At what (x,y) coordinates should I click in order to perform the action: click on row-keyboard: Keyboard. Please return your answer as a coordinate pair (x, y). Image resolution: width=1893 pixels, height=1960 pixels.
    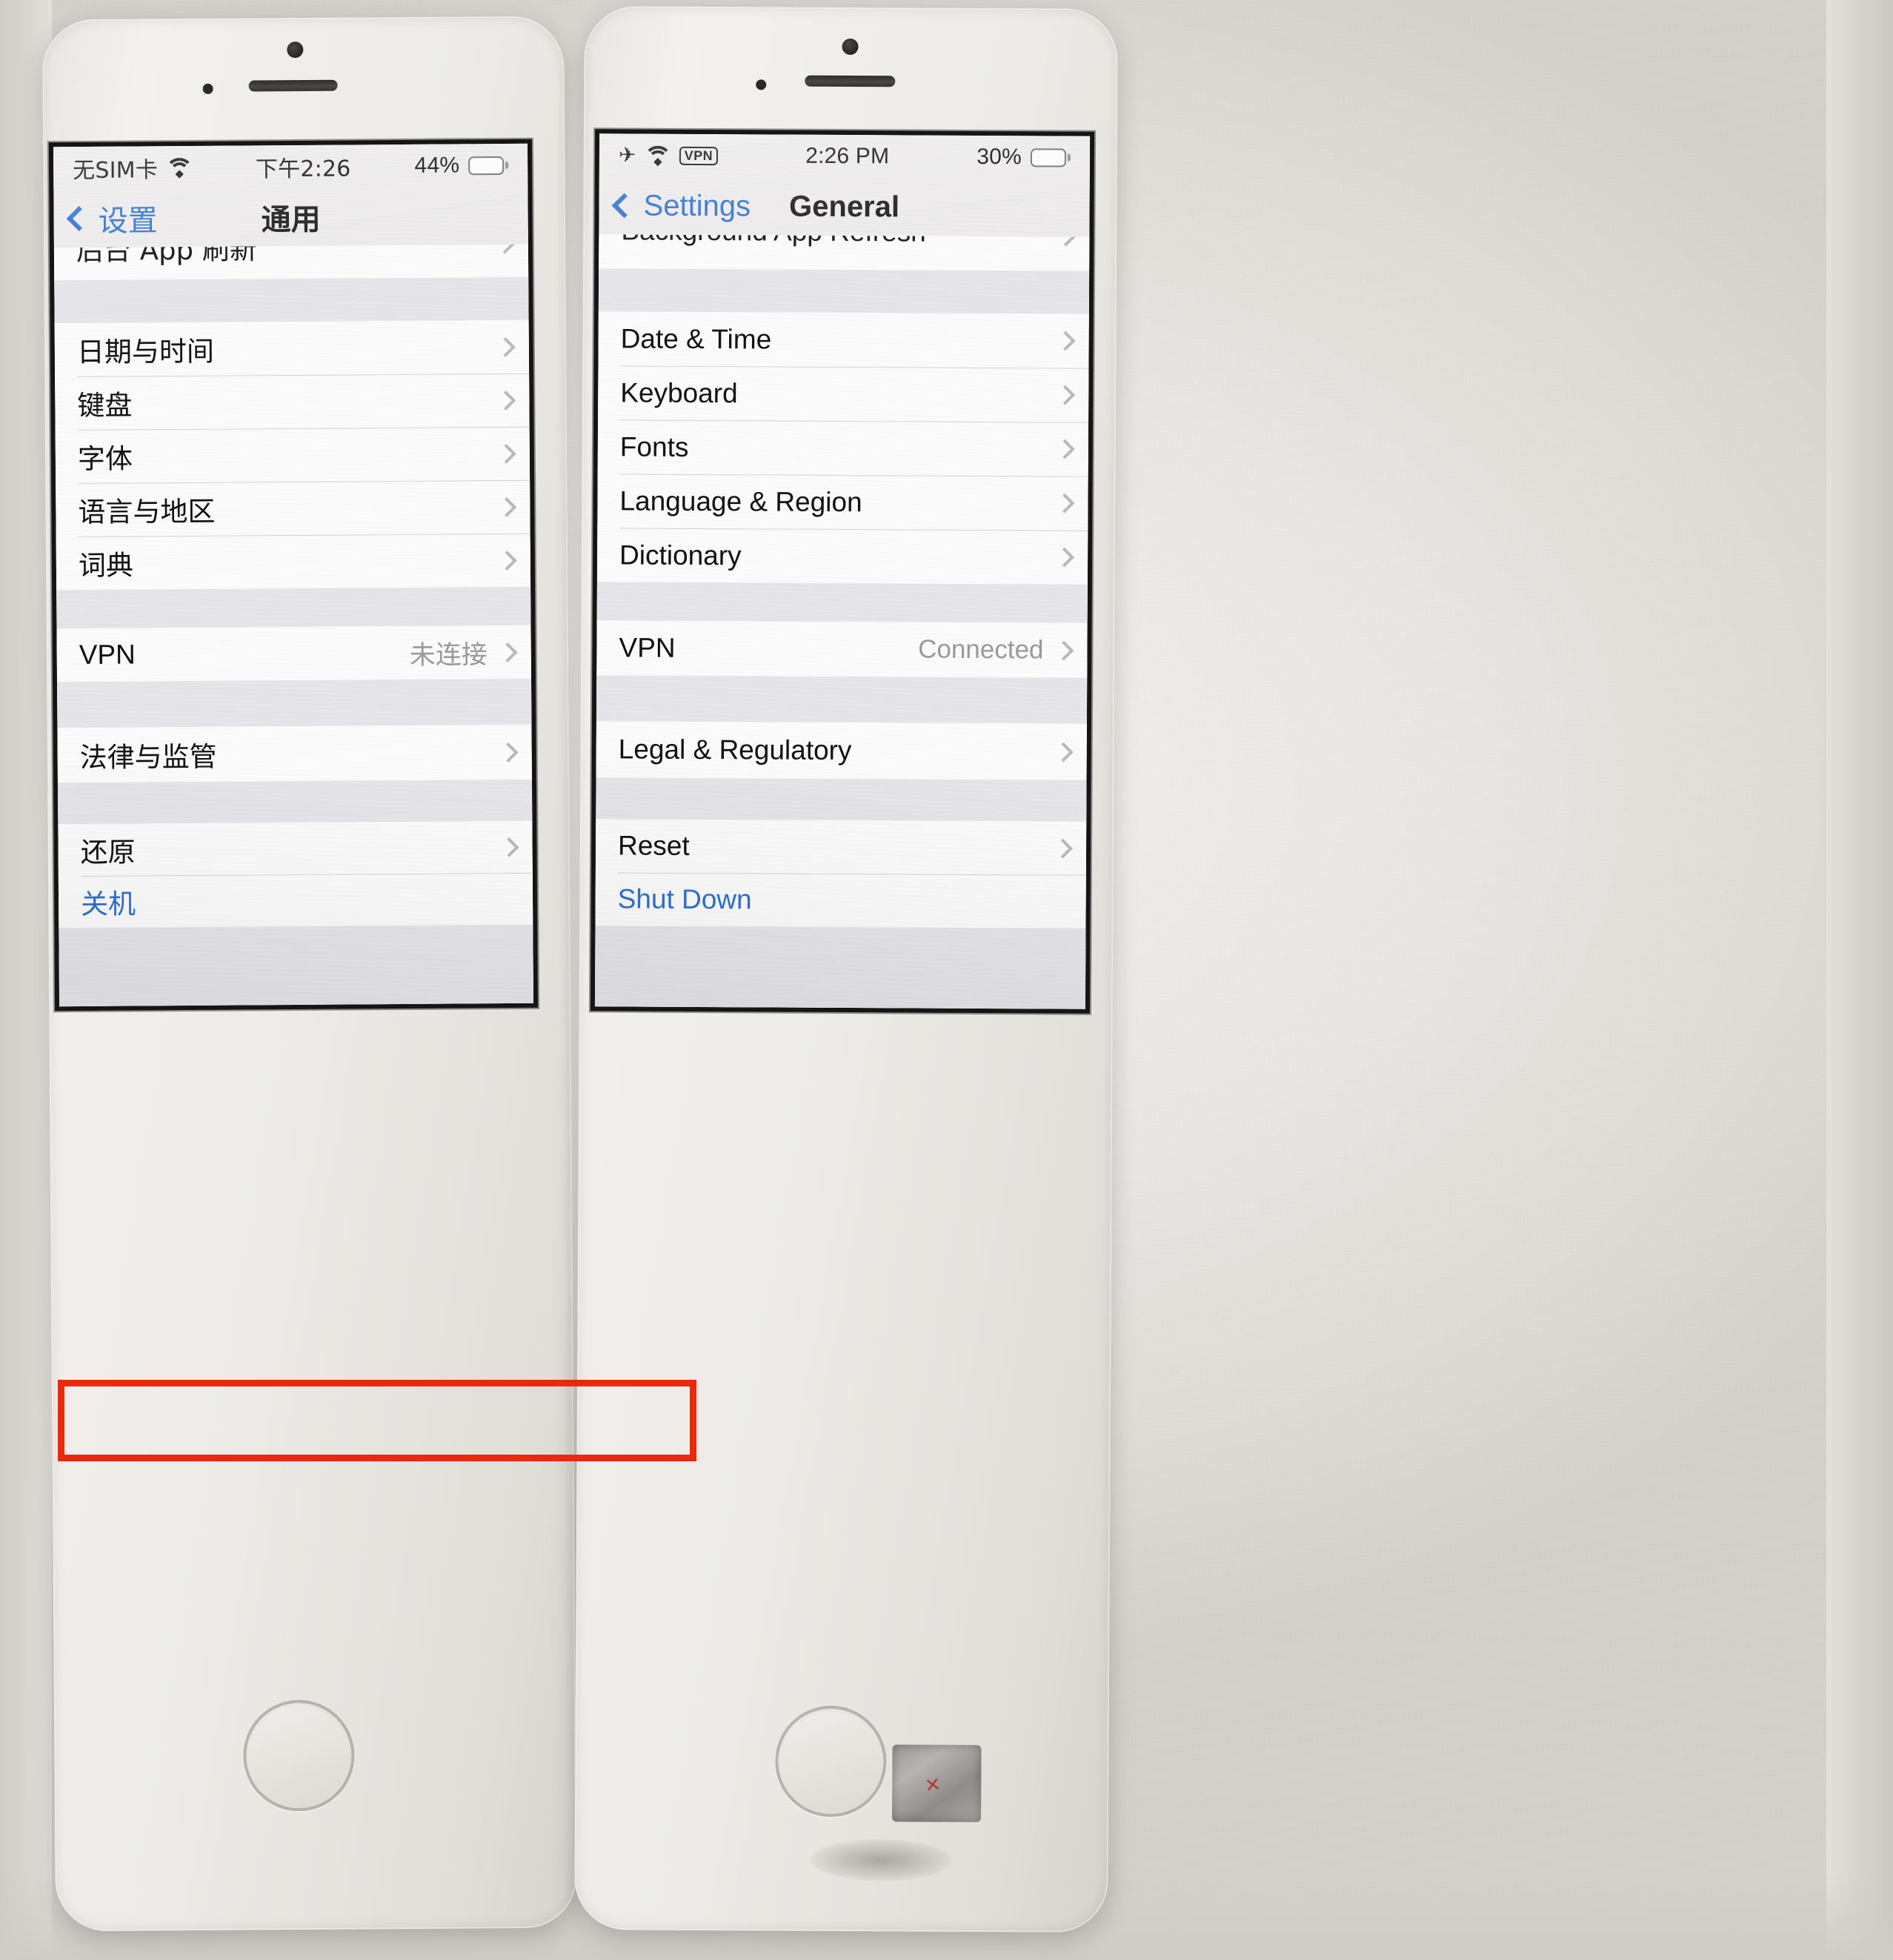
    Looking at the image, I should click on (843, 393).